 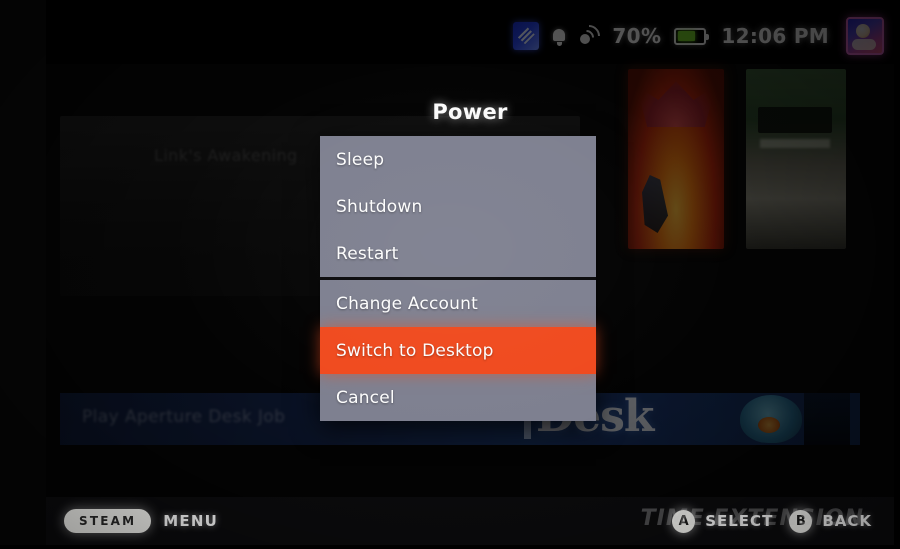 What do you see at coordinates (897, 274) in the screenshot?
I see `bezel-right` at bounding box center [897, 274].